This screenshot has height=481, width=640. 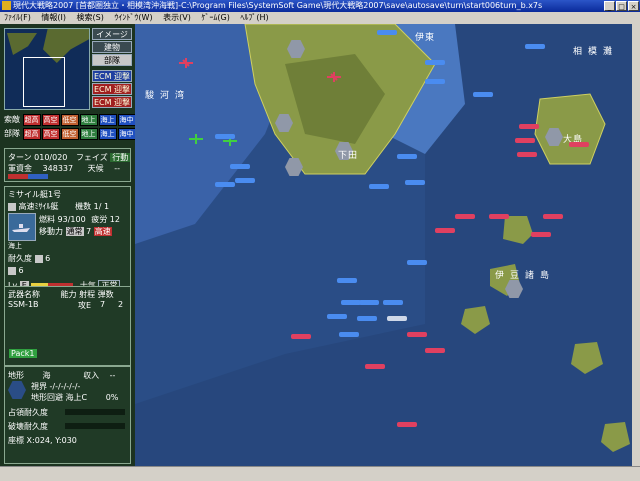 What do you see at coordinates (47, 397) in the screenshot?
I see `road-label: 地形回避` at bounding box center [47, 397].